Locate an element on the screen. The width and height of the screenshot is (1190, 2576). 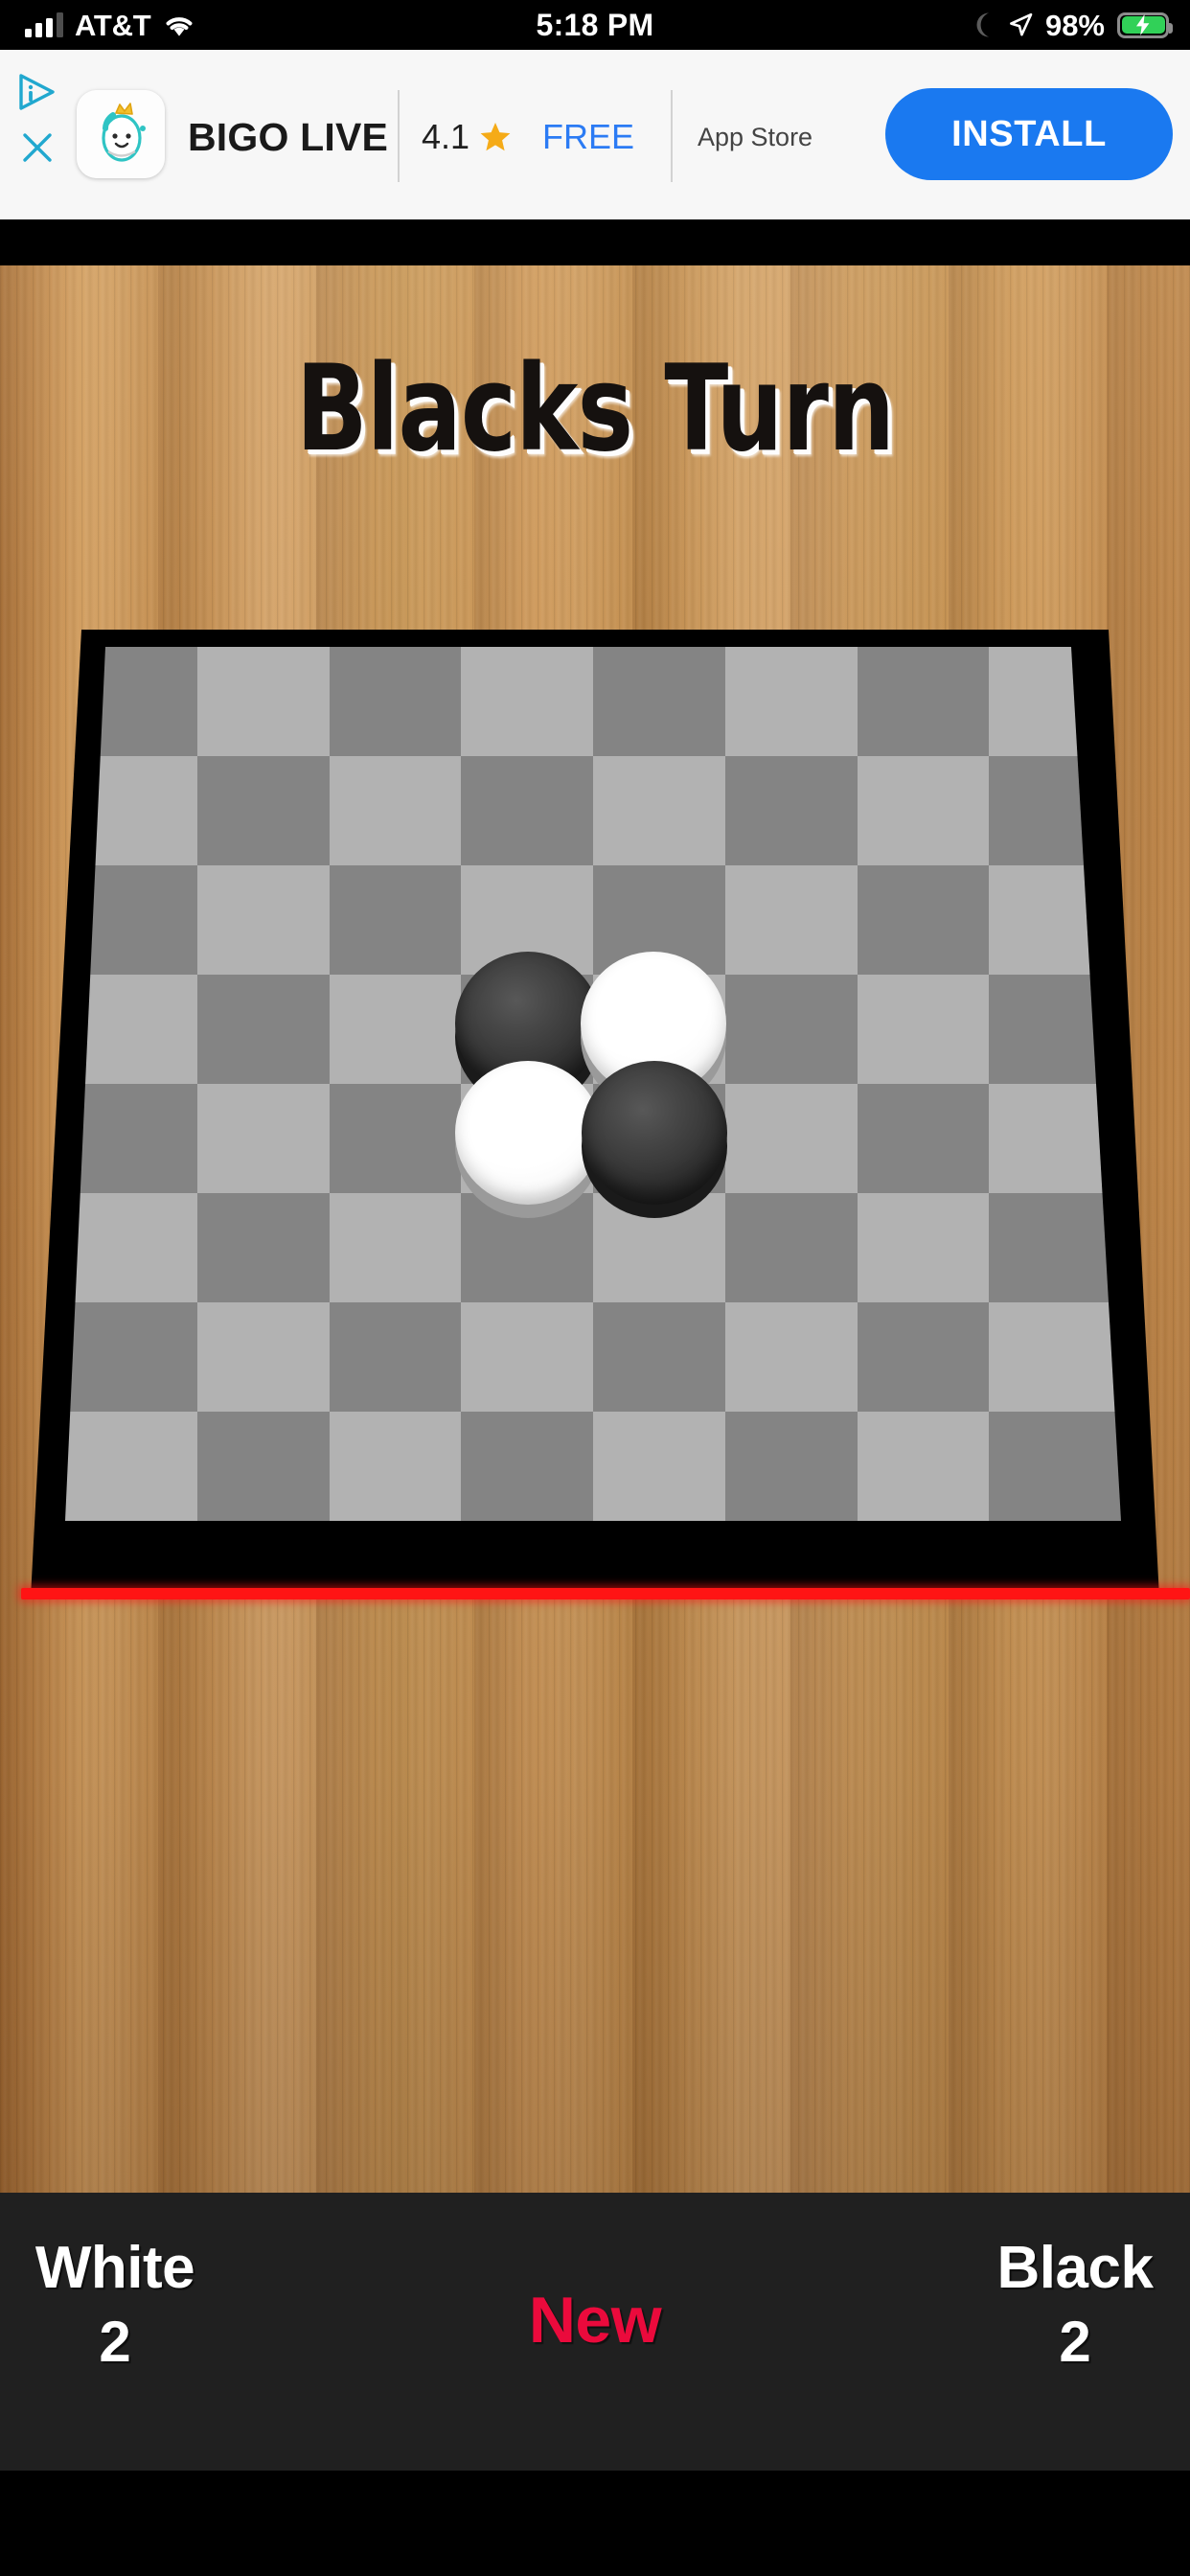
board-cell-r2-c5 is located at coordinates (791, 920).